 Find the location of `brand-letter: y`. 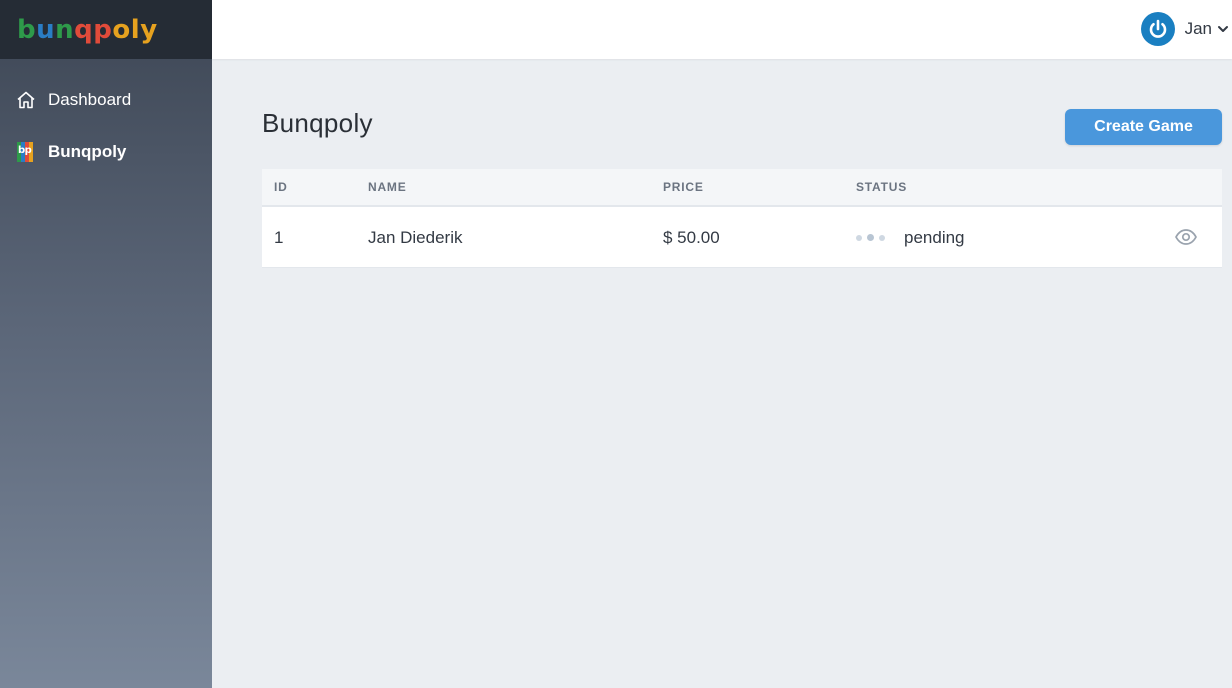

brand-letter: y is located at coordinates (149, 29).